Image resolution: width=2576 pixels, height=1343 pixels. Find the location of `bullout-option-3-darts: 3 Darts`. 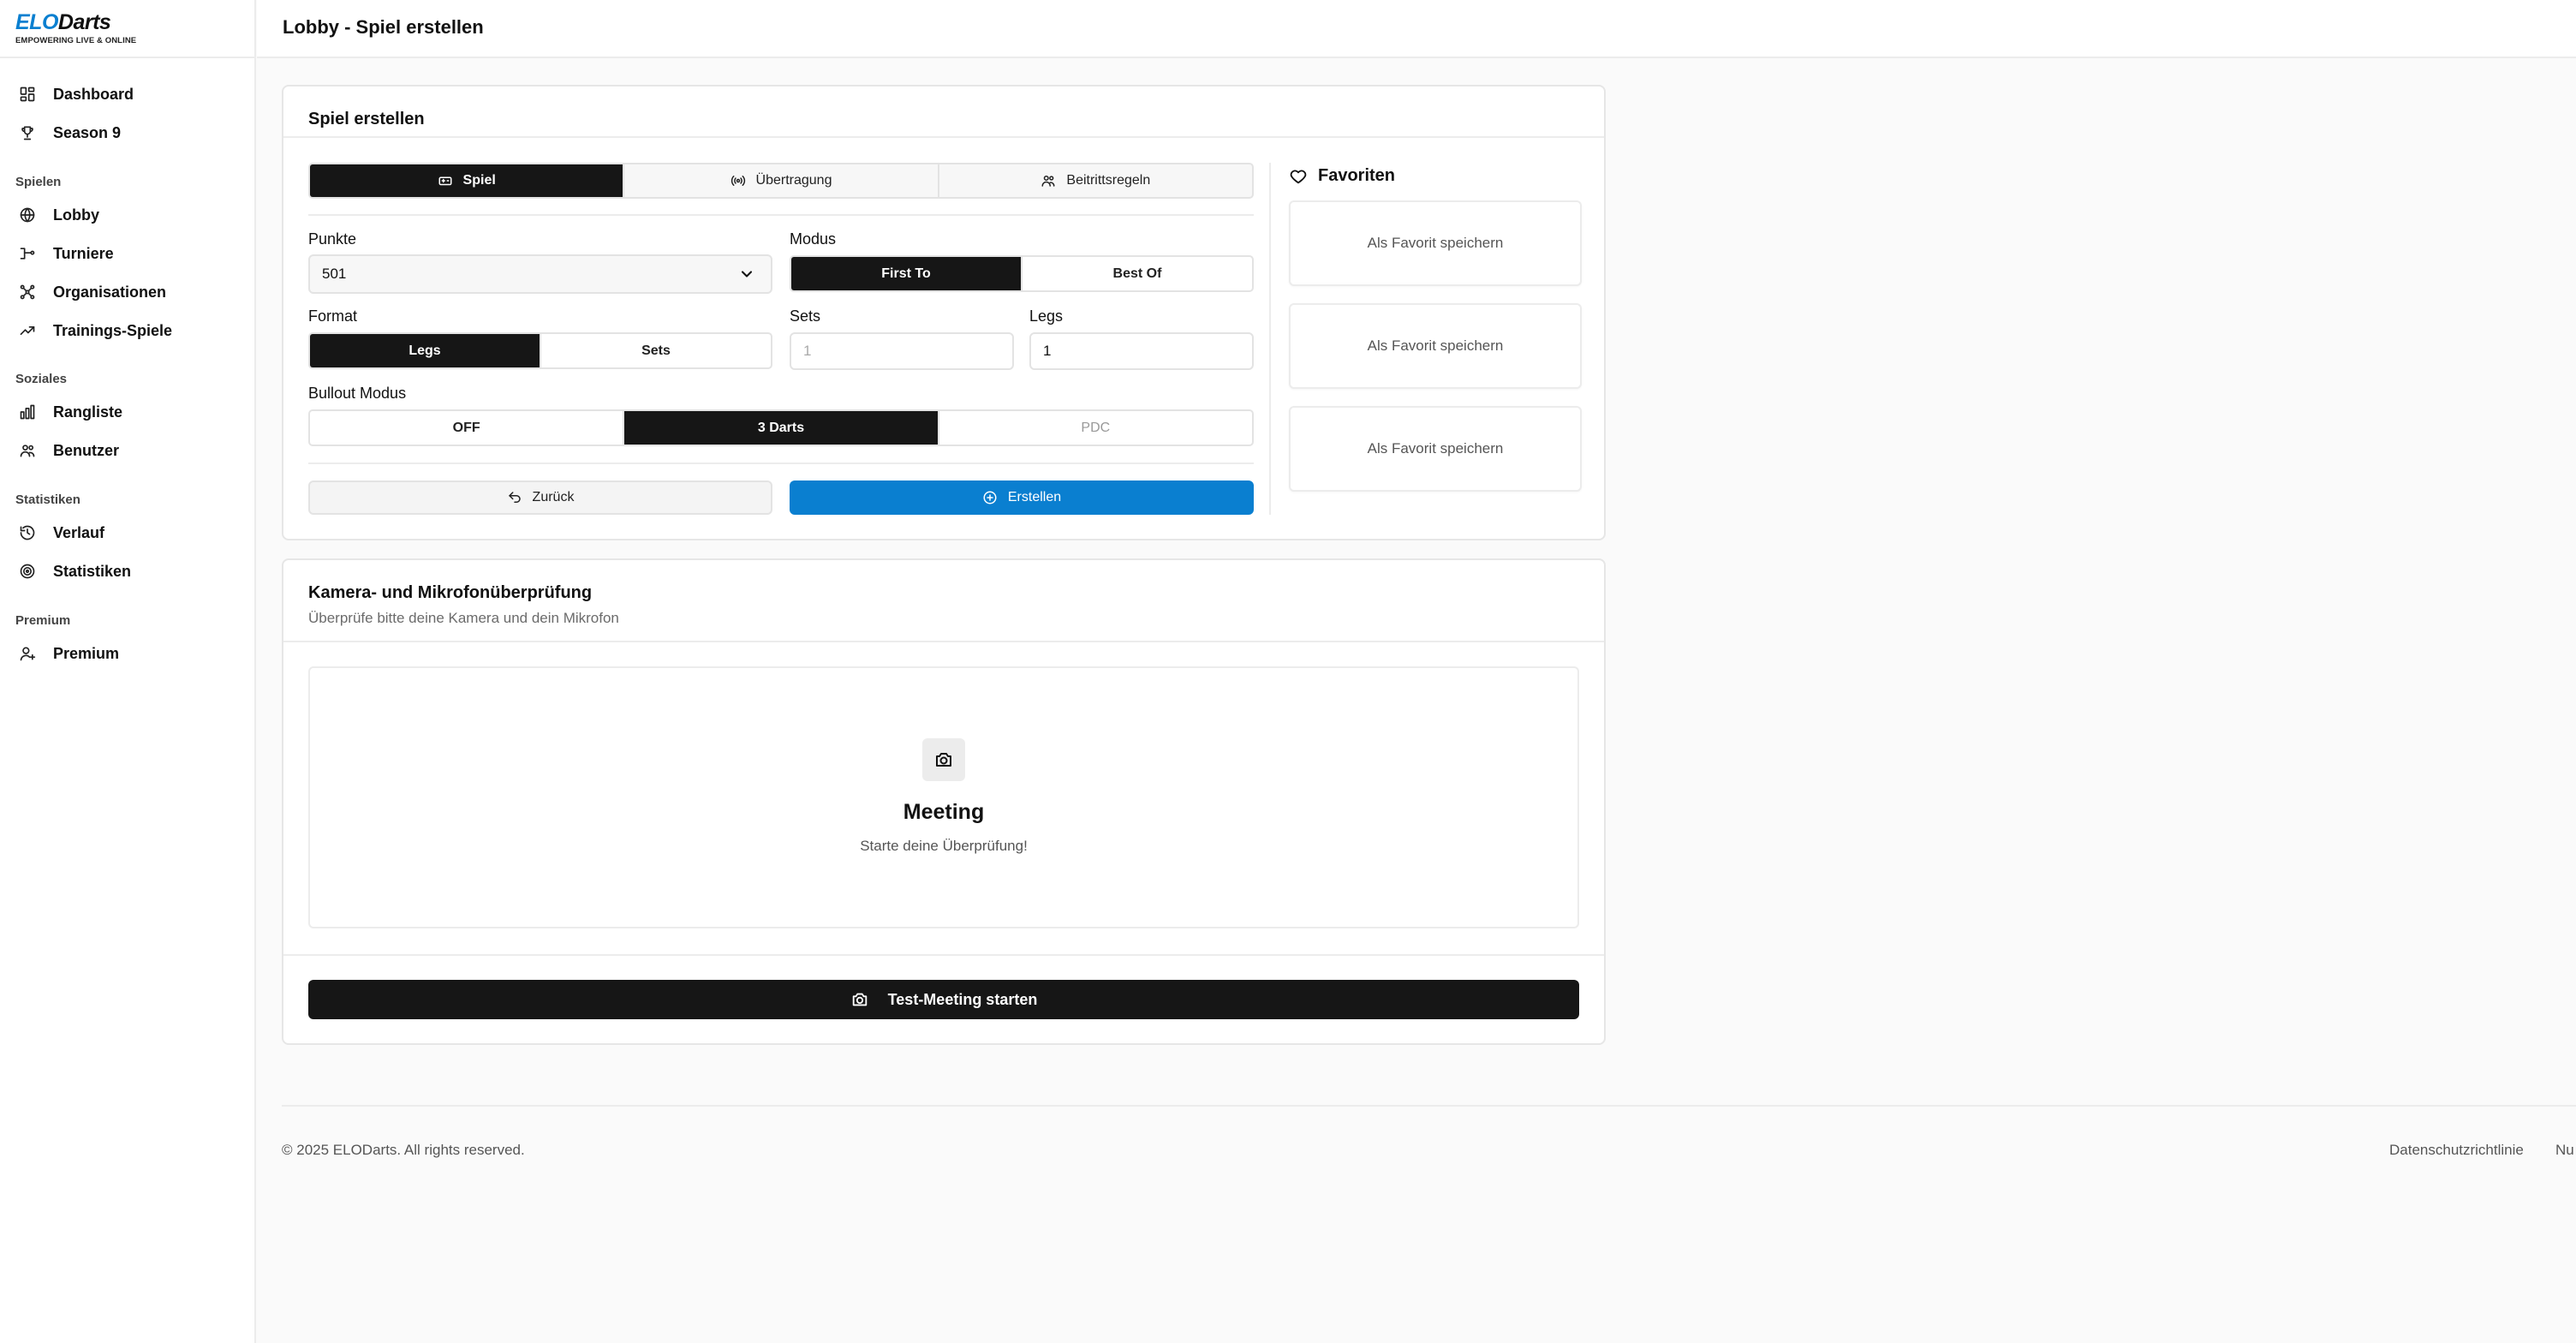

bullout-option-3-darts: 3 Darts is located at coordinates (781, 428).